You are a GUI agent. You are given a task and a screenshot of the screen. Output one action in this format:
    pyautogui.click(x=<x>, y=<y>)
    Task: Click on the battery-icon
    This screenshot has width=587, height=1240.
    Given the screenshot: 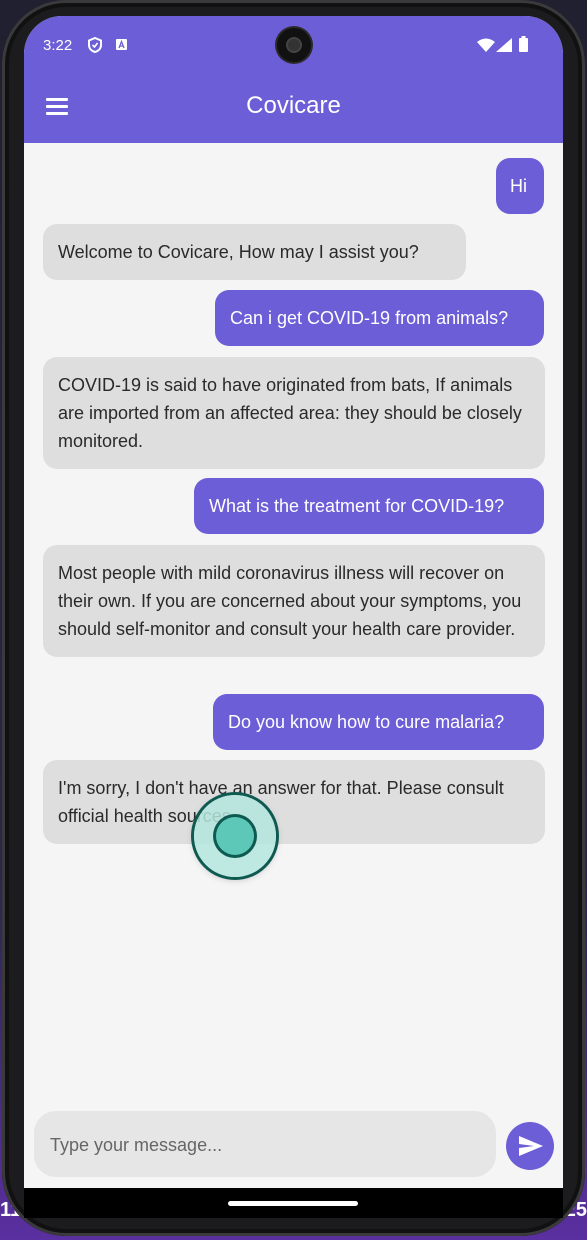 What is the action you would take?
    pyautogui.click(x=523, y=44)
    